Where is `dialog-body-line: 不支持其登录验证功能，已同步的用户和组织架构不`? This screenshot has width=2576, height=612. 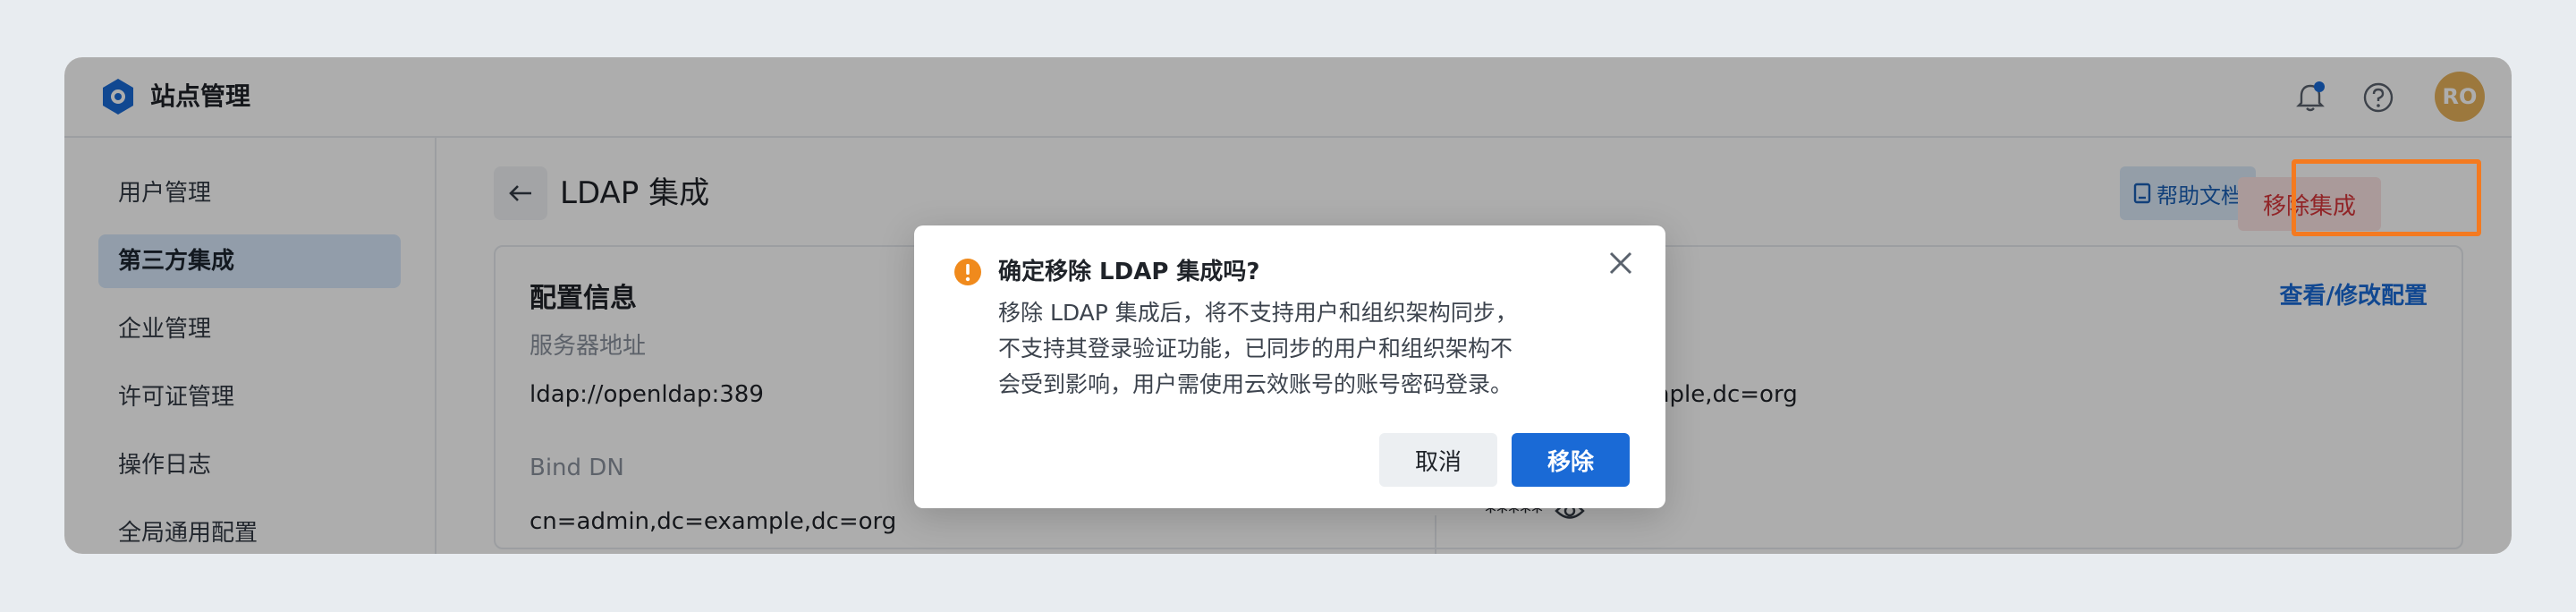 dialog-body-line: 不支持其登录验证功能，已同步的用户和组织架构不 is located at coordinates (1255, 348).